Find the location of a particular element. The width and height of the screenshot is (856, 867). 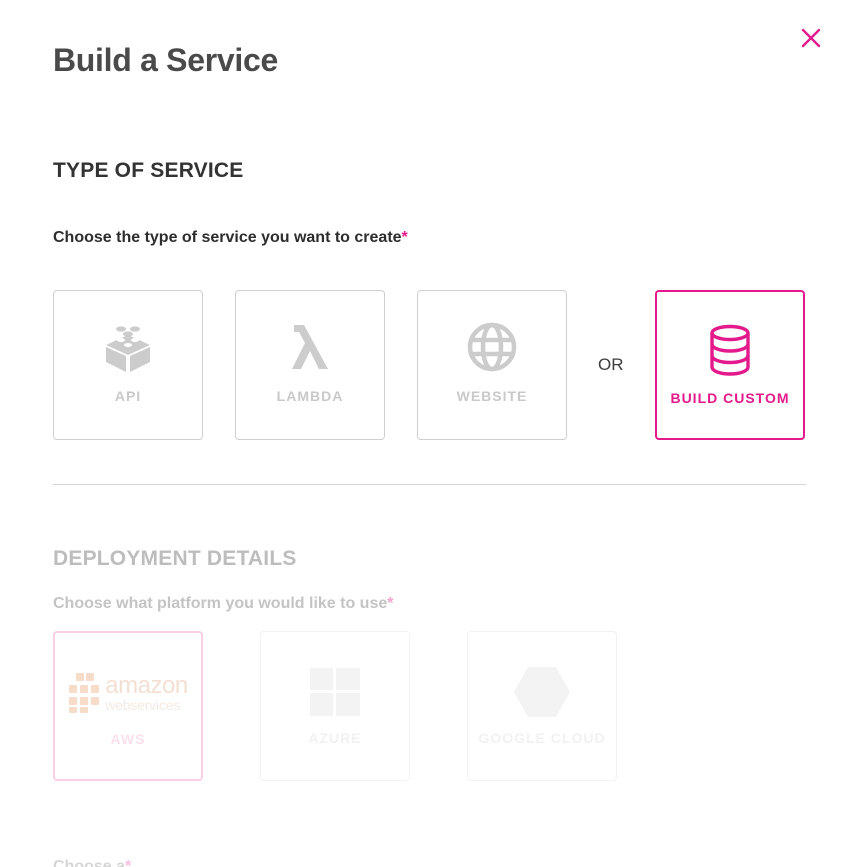

service-option-api: API is located at coordinates (128, 365).